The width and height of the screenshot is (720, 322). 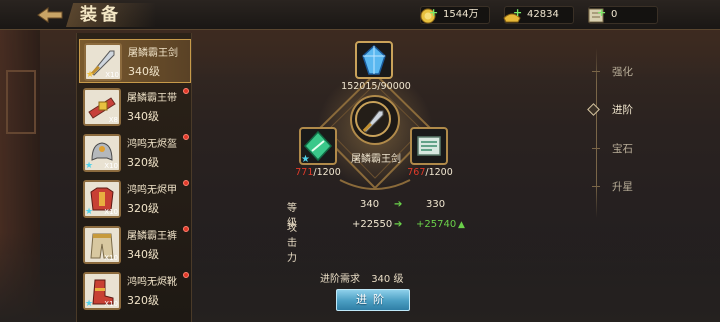 I want to click on stat-current: 340, so click(x=370, y=204).